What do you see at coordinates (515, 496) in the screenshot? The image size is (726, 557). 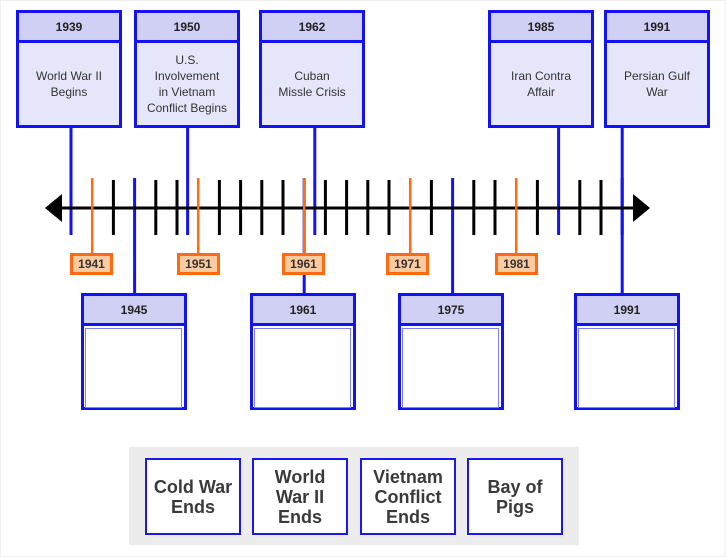 I see `answer-card-bay-of-pigs: Bay of Pigs` at bounding box center [515, 496].